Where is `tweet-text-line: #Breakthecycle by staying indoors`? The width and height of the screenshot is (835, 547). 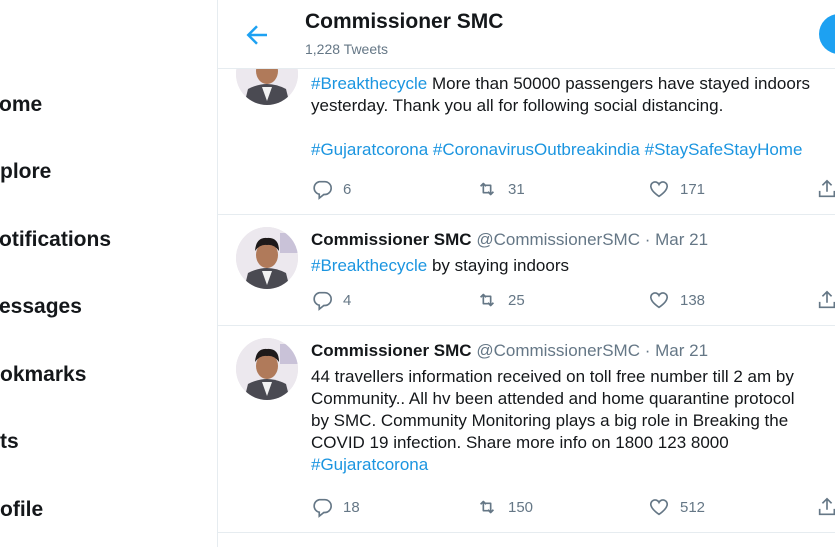 tweet-text-line: #Breakthecycle by staying indoors is located at coordinates (573, 266).